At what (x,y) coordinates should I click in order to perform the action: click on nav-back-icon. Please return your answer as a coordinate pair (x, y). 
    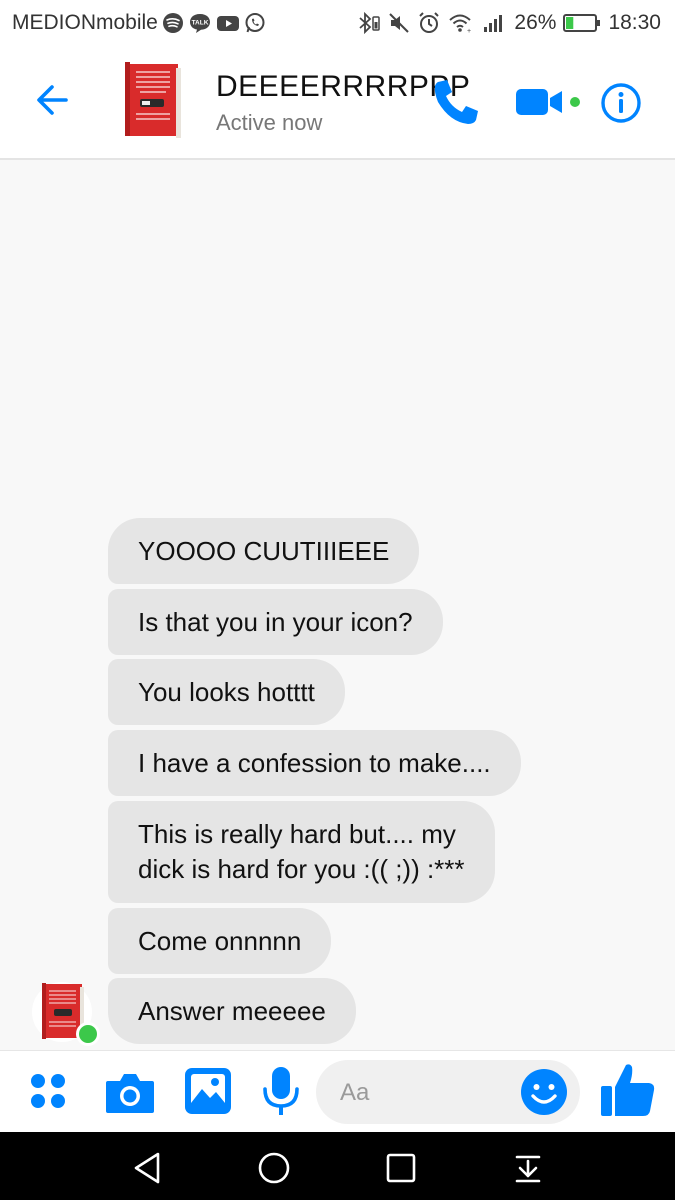
    Looking at the image, I should click on (147, 1168).